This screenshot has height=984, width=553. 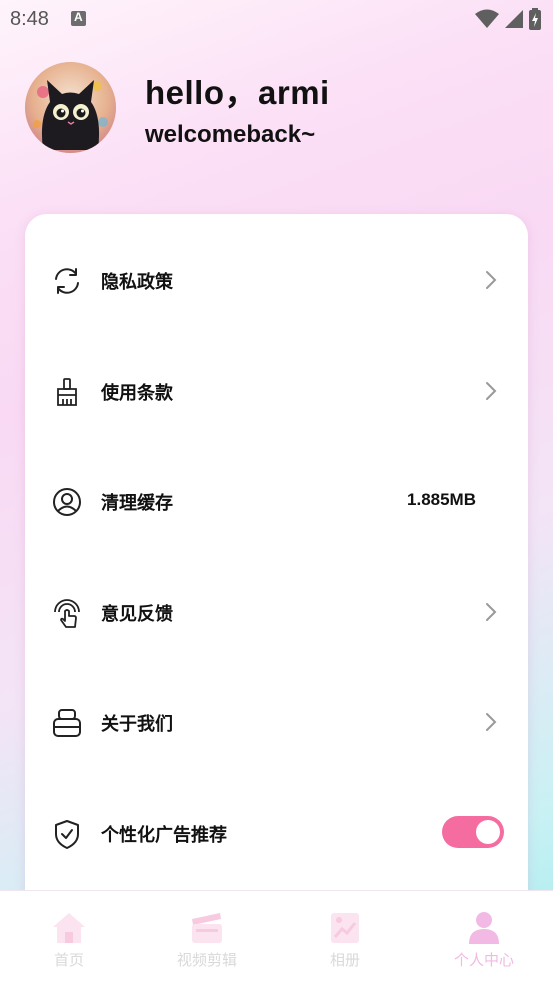 I want to click on menu-item-clear-cache: 清理缓存 1.885MB, so click(x=276, y=501).